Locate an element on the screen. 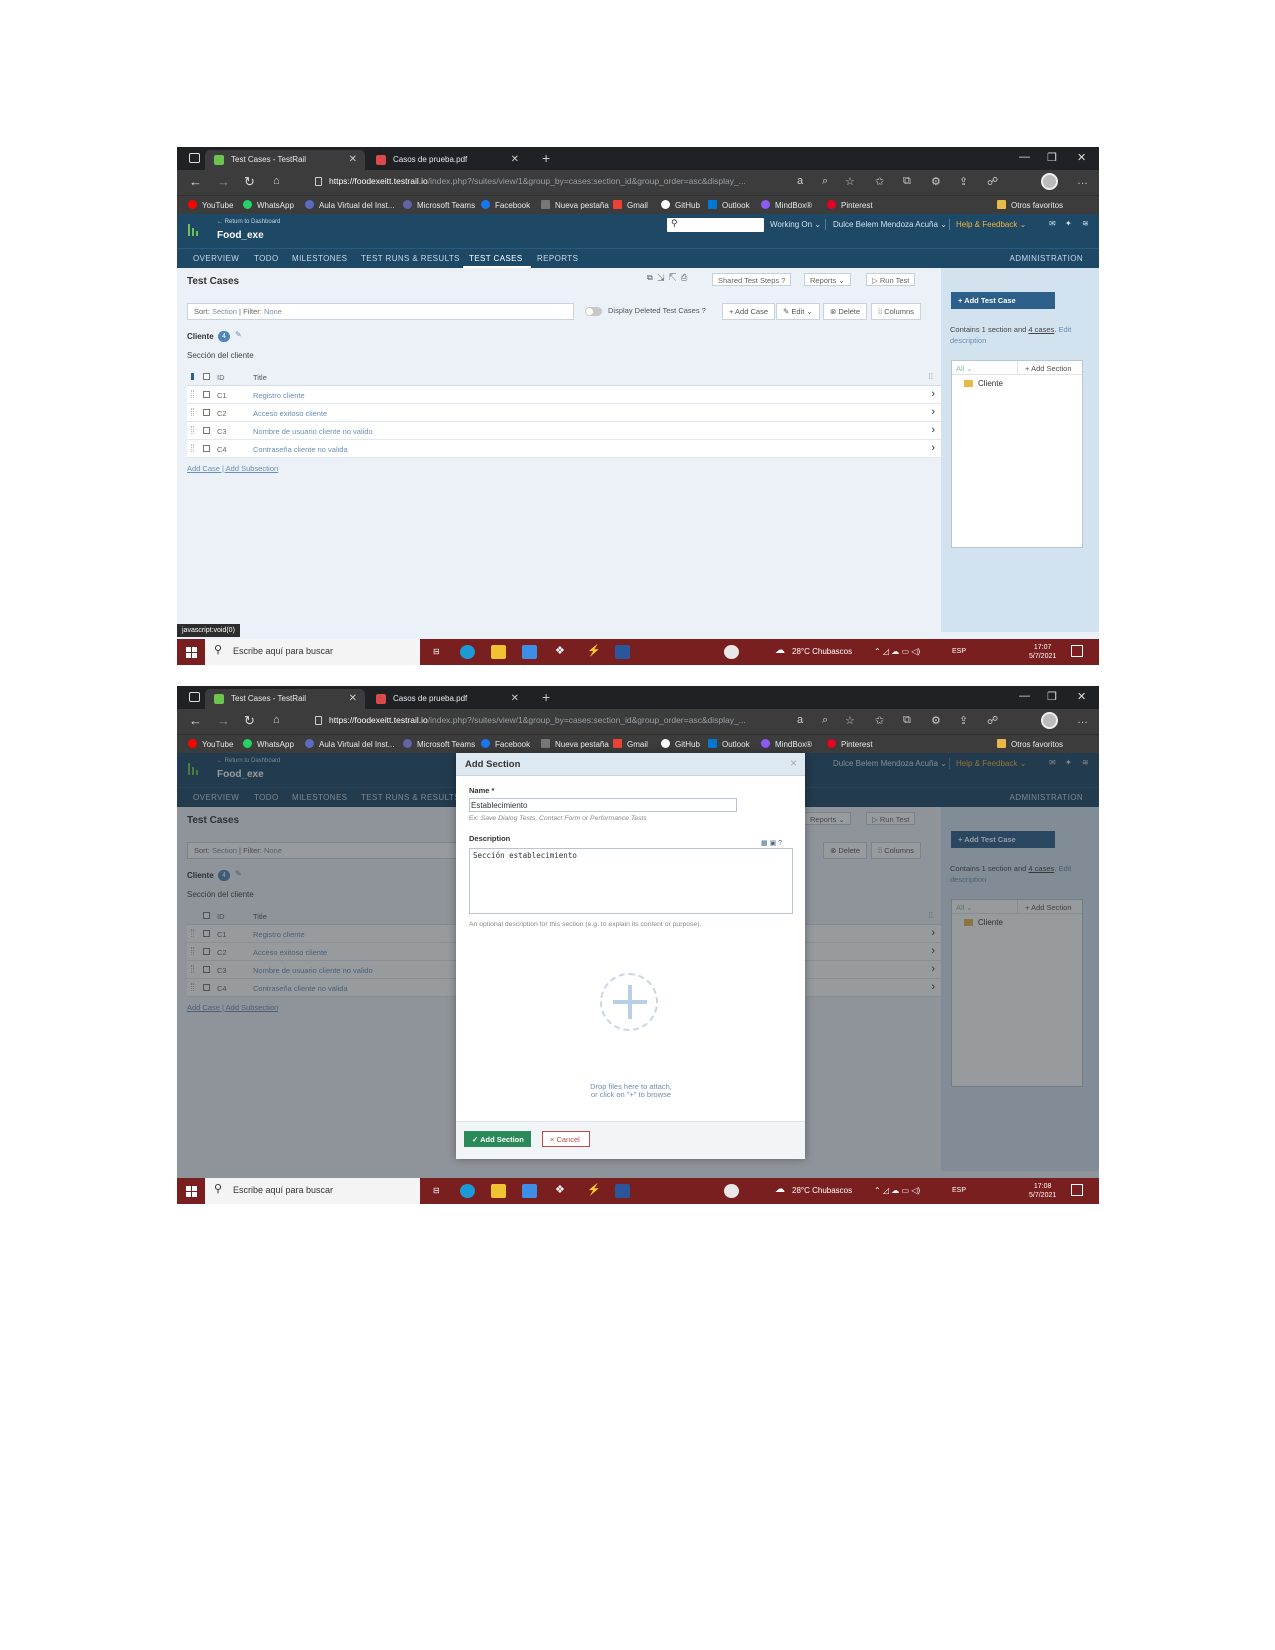 The width and height of the screenshot is (1275, 1650). return-to-dashboard-link: ← Return to Dashboard is located at coordinates (248, 222).